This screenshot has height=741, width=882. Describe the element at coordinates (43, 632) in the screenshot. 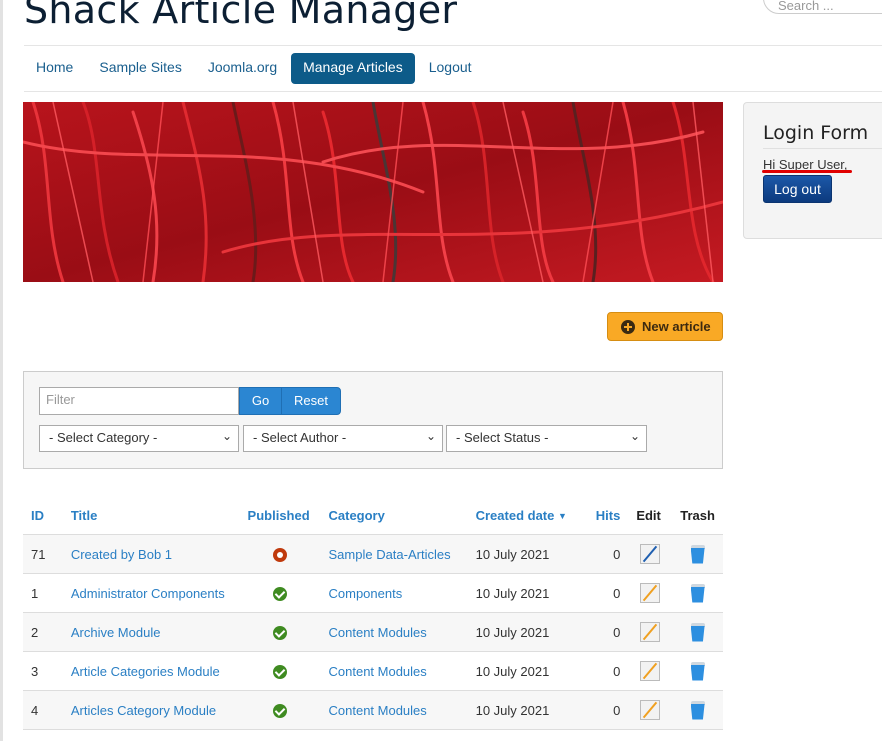

I see `article-id: 2` at that location.